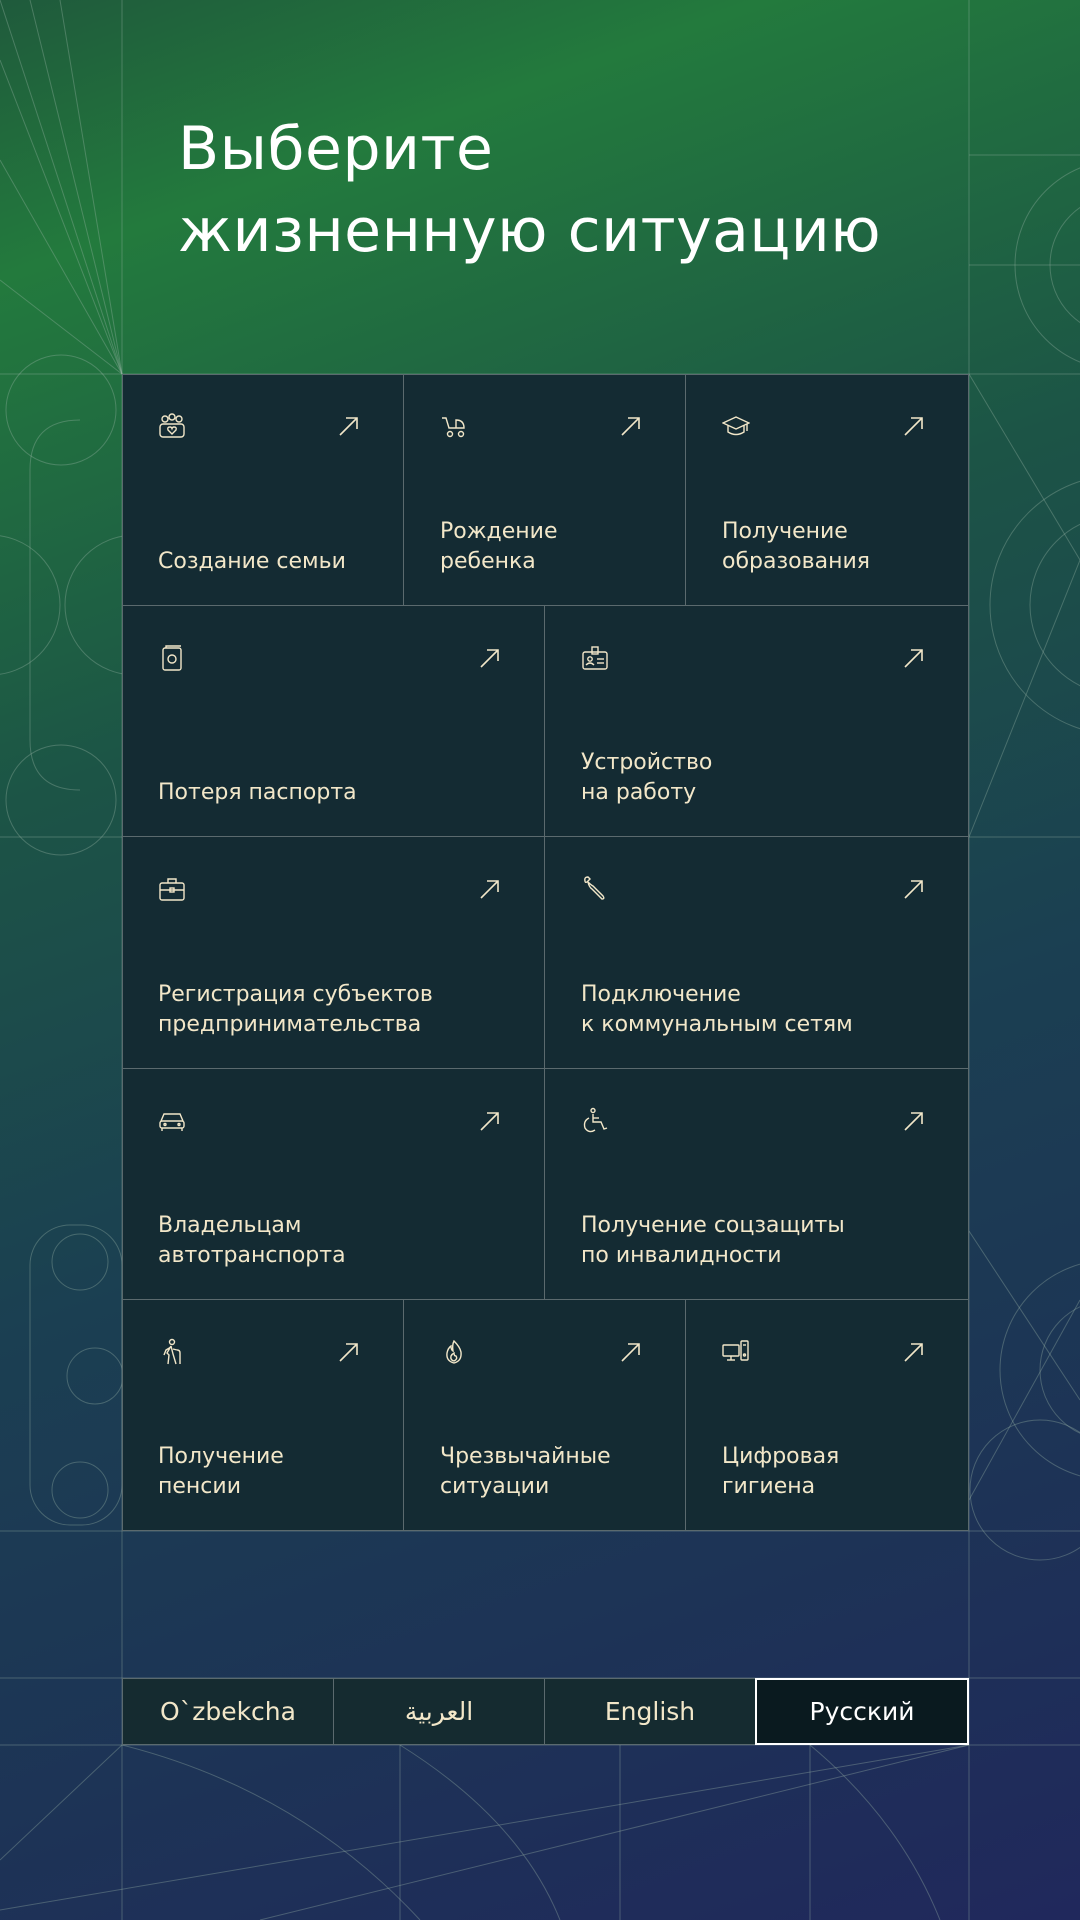  Describe the element at coordinates (827, 490) in the screenshot. I see `situation-tile-education: Получение образования` at that location.